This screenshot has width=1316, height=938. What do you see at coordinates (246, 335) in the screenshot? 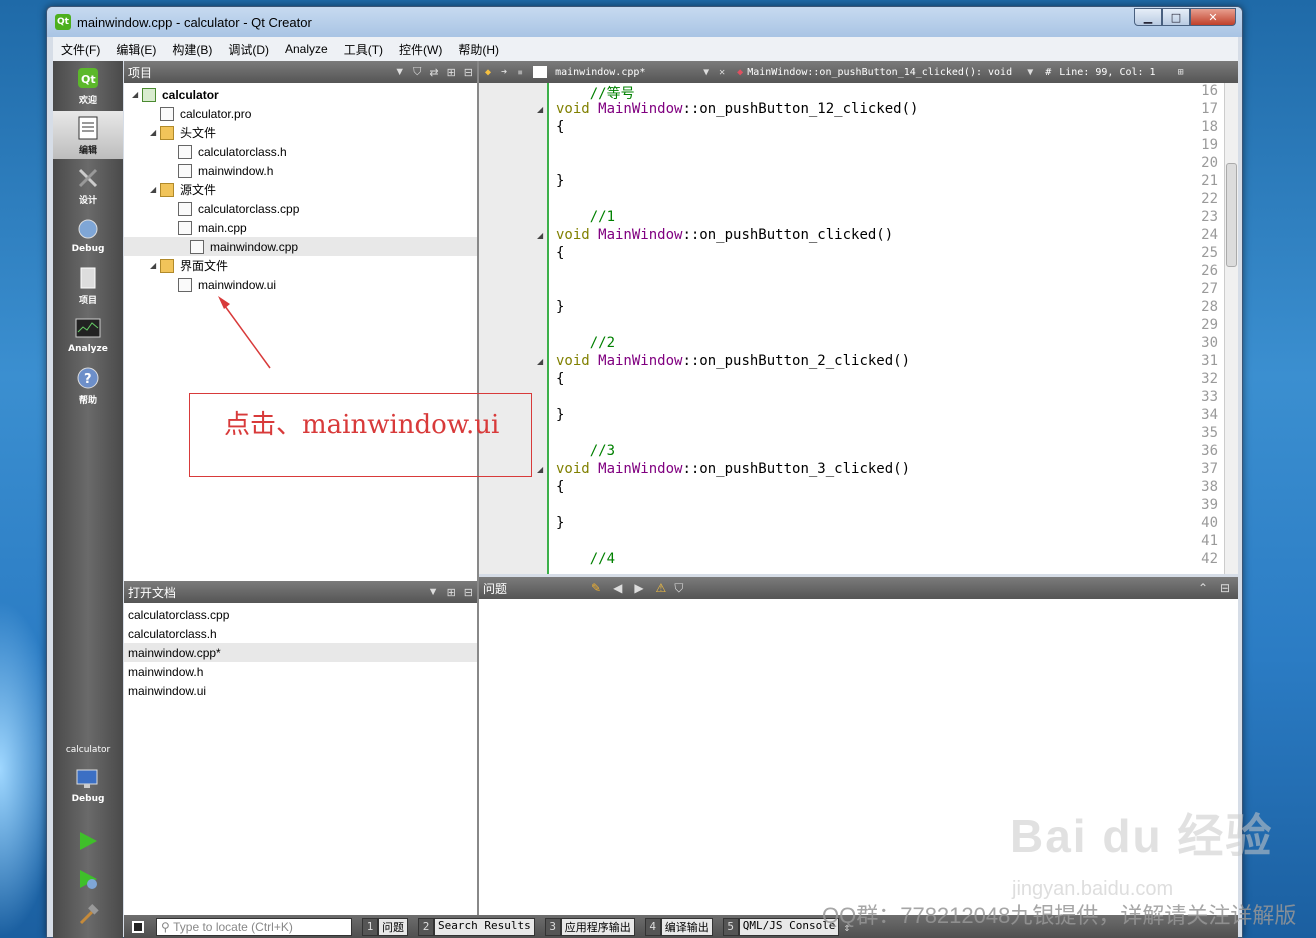
I see `annotation-arrow` at bounding box center [246, 335].